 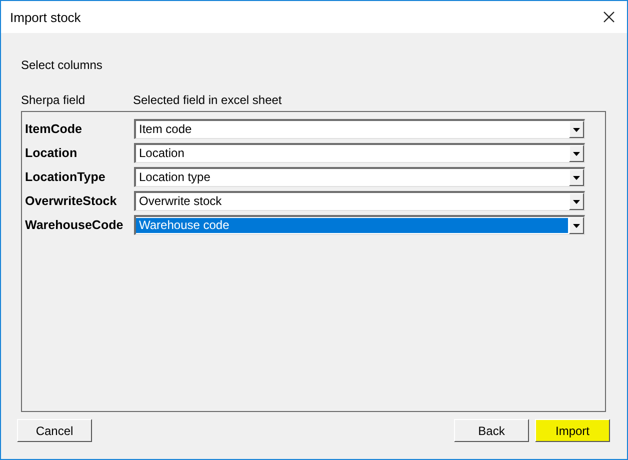 What do you see at coordinates (45, 17) in the screenshot?
I see `window-title: Import stock` at bounding box center [45, 17].